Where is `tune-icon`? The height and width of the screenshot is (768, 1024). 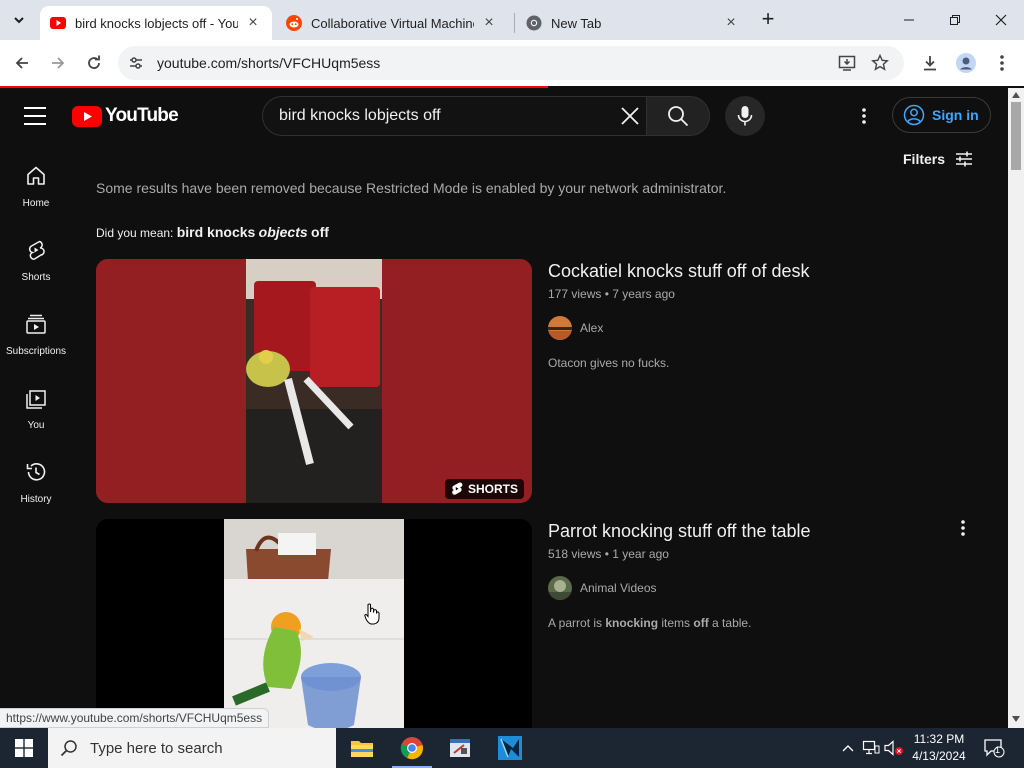
tune-icon is located at coordinates (136, 63).